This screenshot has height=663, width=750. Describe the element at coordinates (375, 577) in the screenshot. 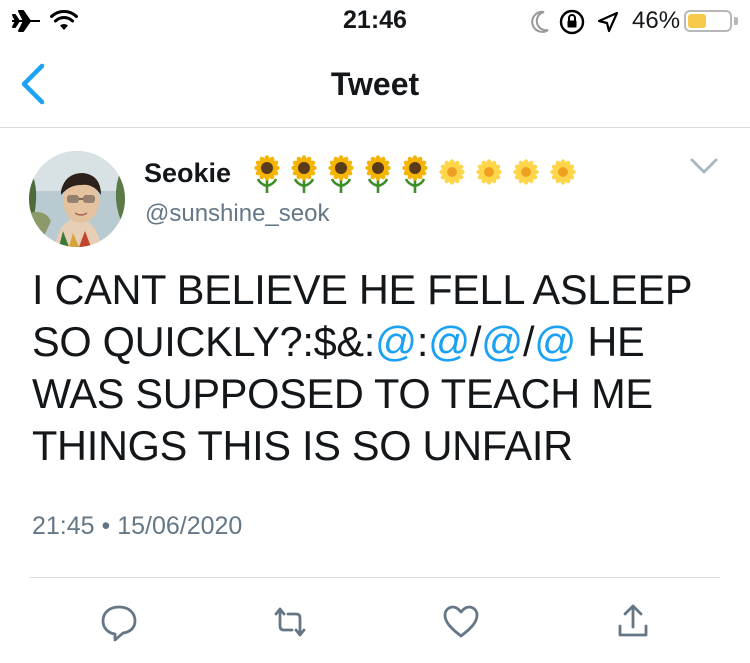

I see `tweet-divider` at that location.